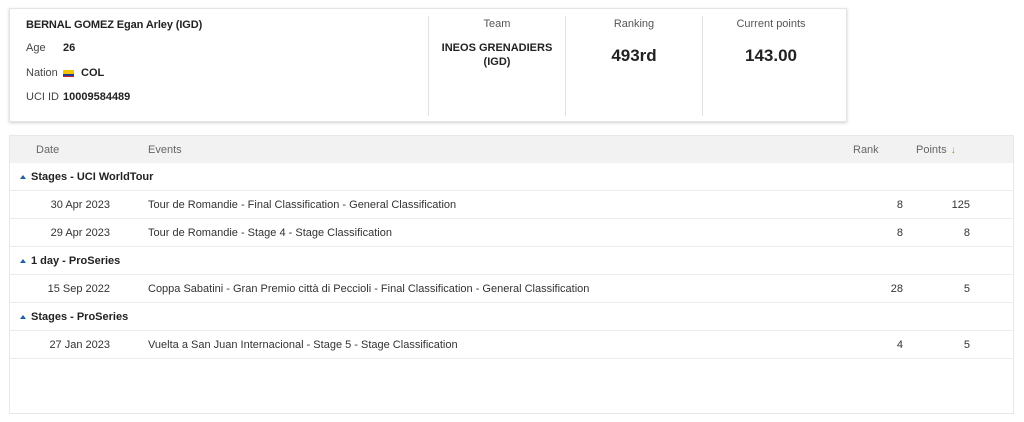 The image size is (1024, 422). I want to click on row-date: 15 Sep 2022, so click(78, 289).